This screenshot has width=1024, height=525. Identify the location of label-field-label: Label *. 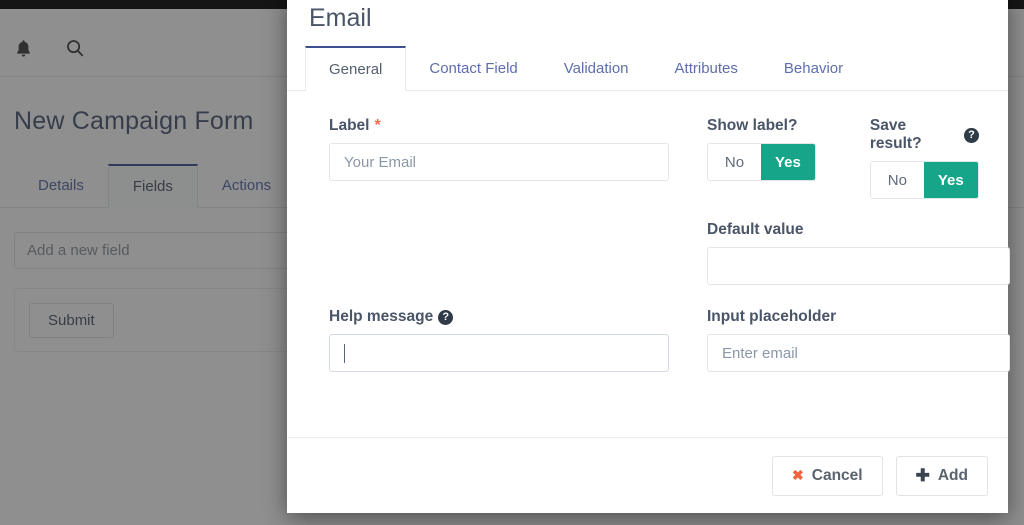
(499, 126).